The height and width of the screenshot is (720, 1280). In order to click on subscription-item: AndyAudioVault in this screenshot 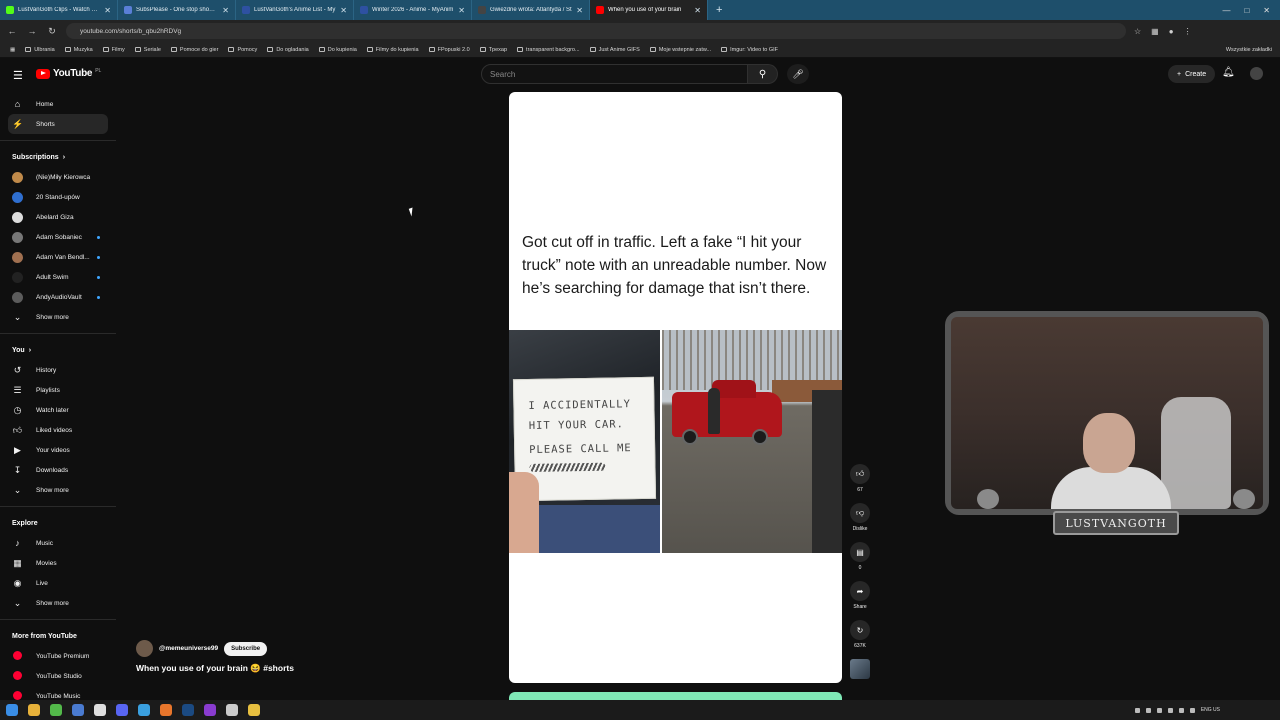, I will do `click(58, 297)`.